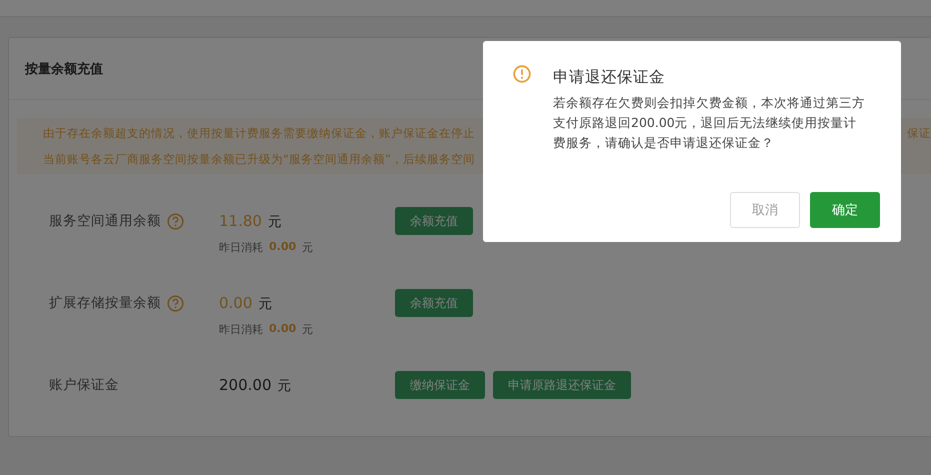 This screenshot has height=475, width=931. What do you see at coordinates (259, 159) in the screenshot?
I see `notice-text: 当前账号各云厂商服务空间按量余额已升级为“服务空间通用余额”，后续服务空间` at bounding box center [259, 159].